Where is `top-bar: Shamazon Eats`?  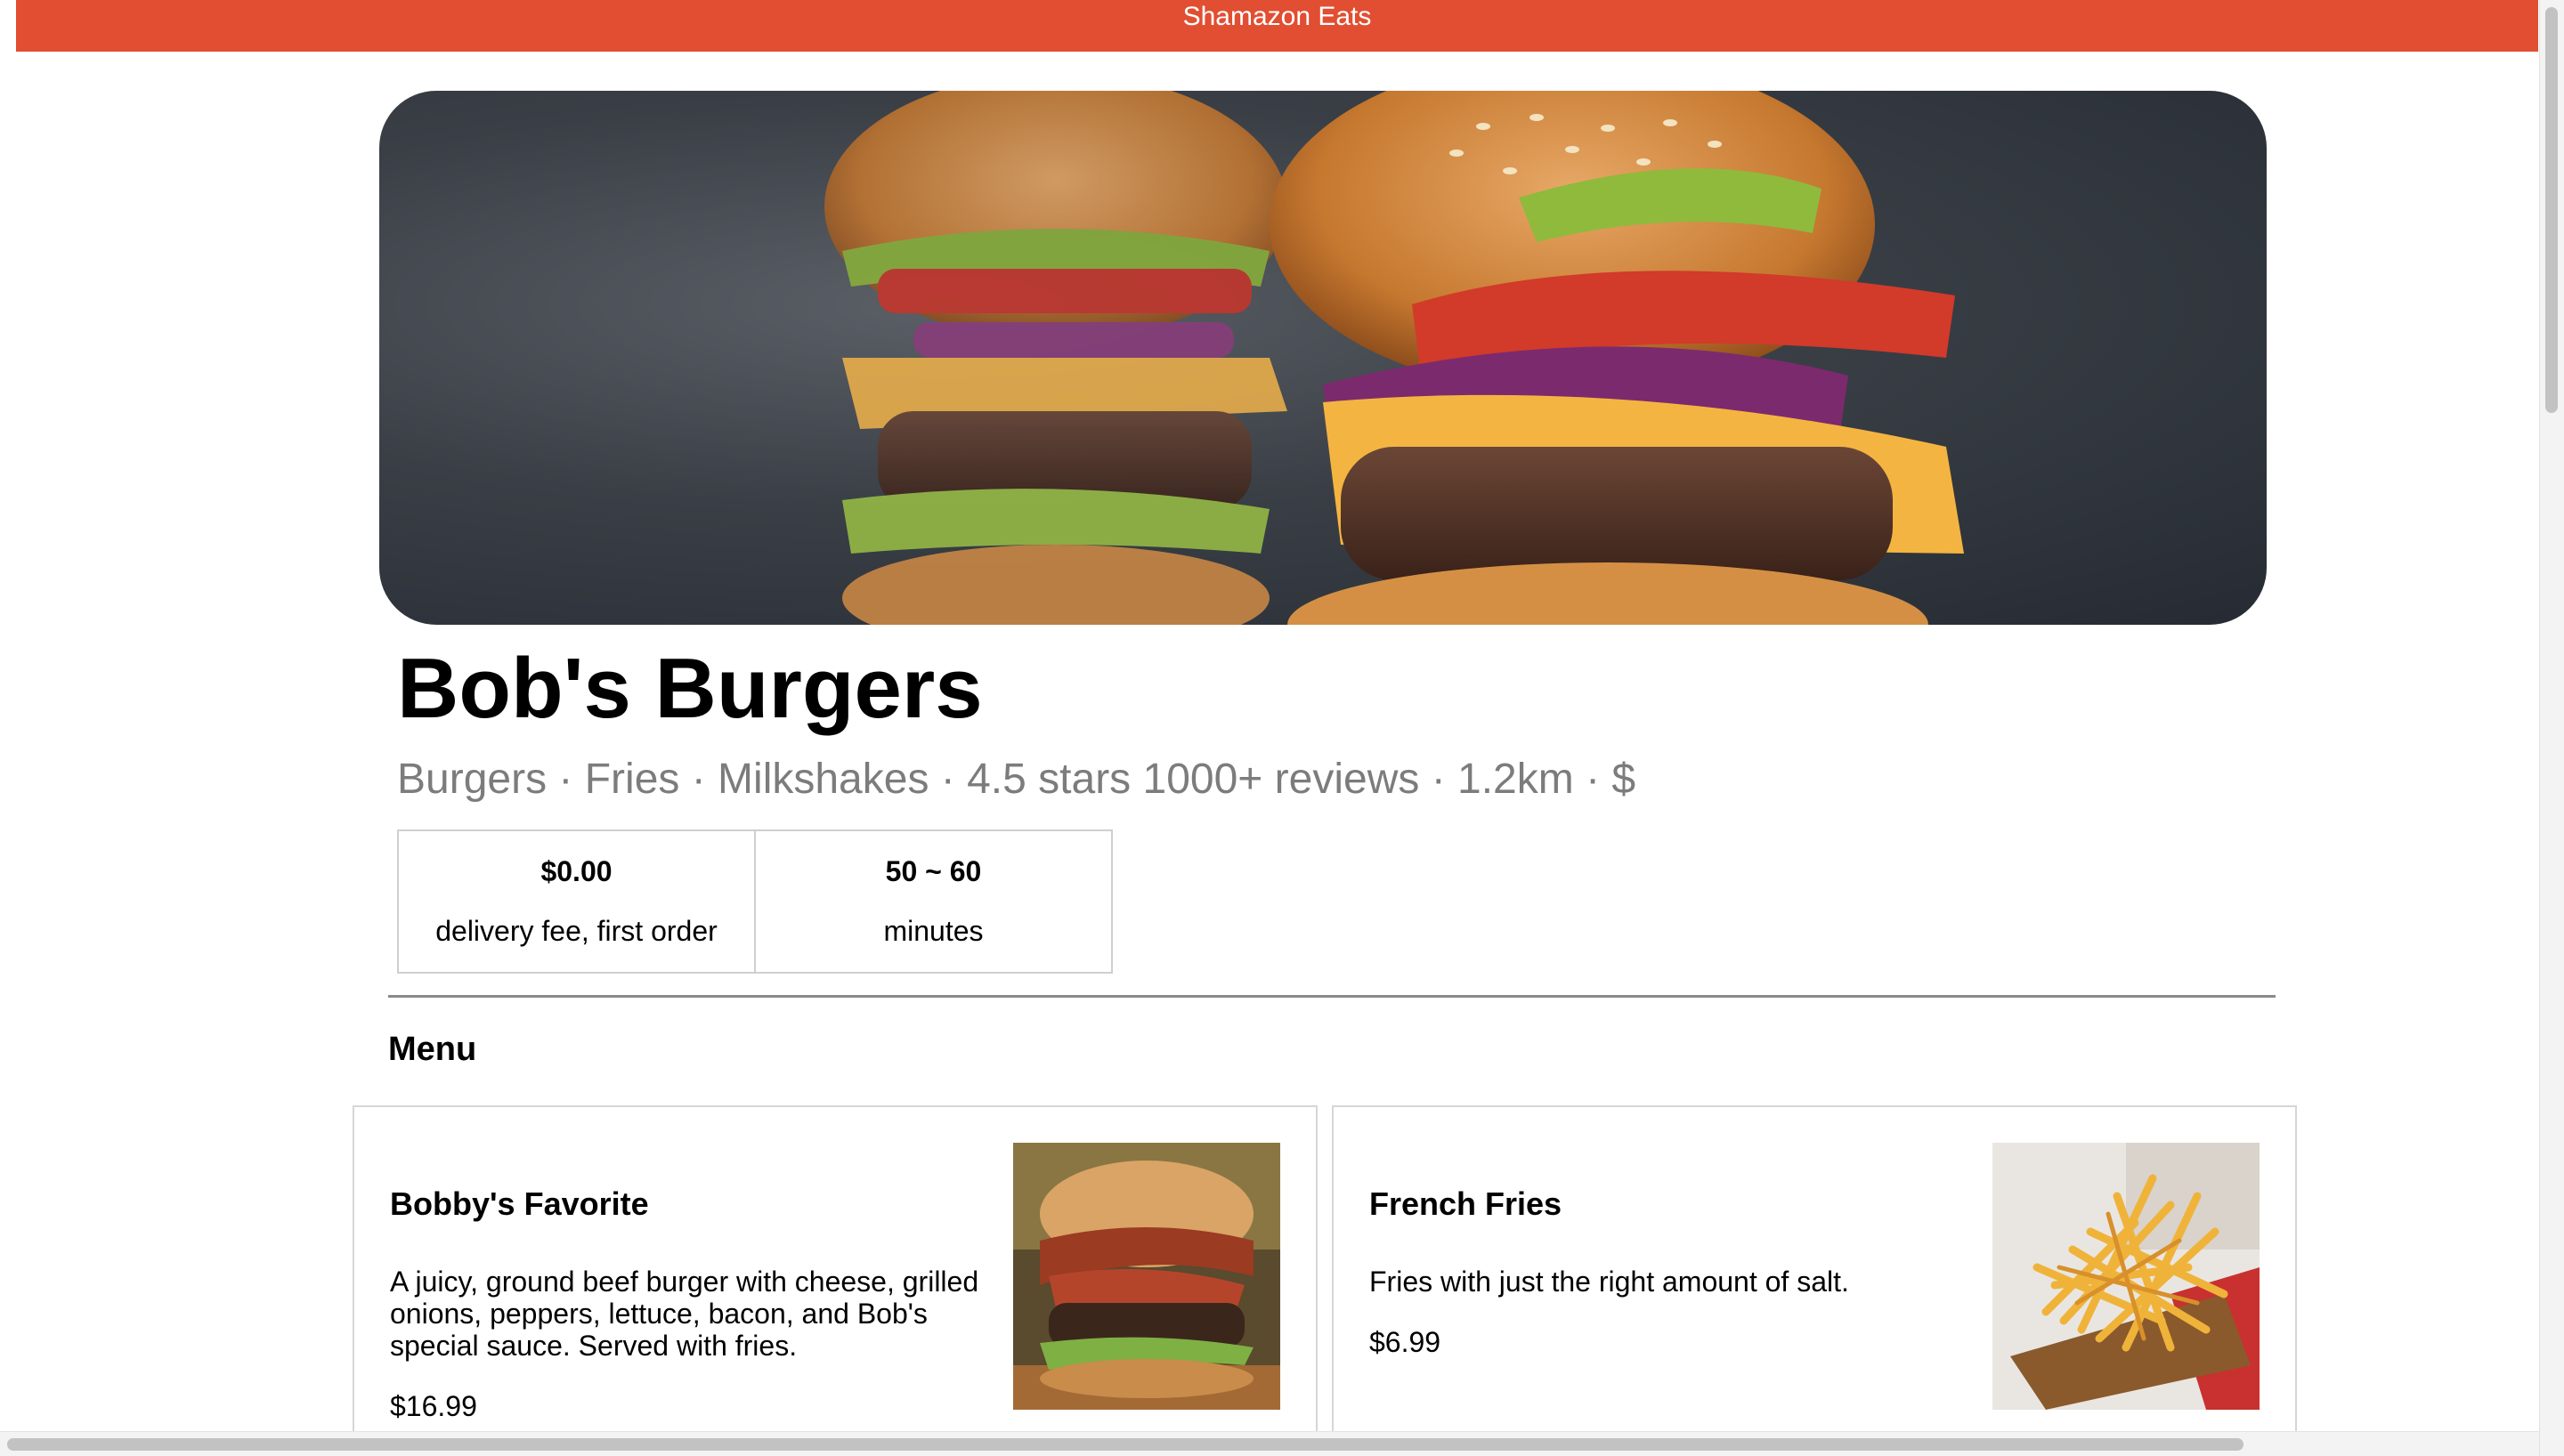 top-bar: Shamazon Eats is located at coordinates (1277, 26).